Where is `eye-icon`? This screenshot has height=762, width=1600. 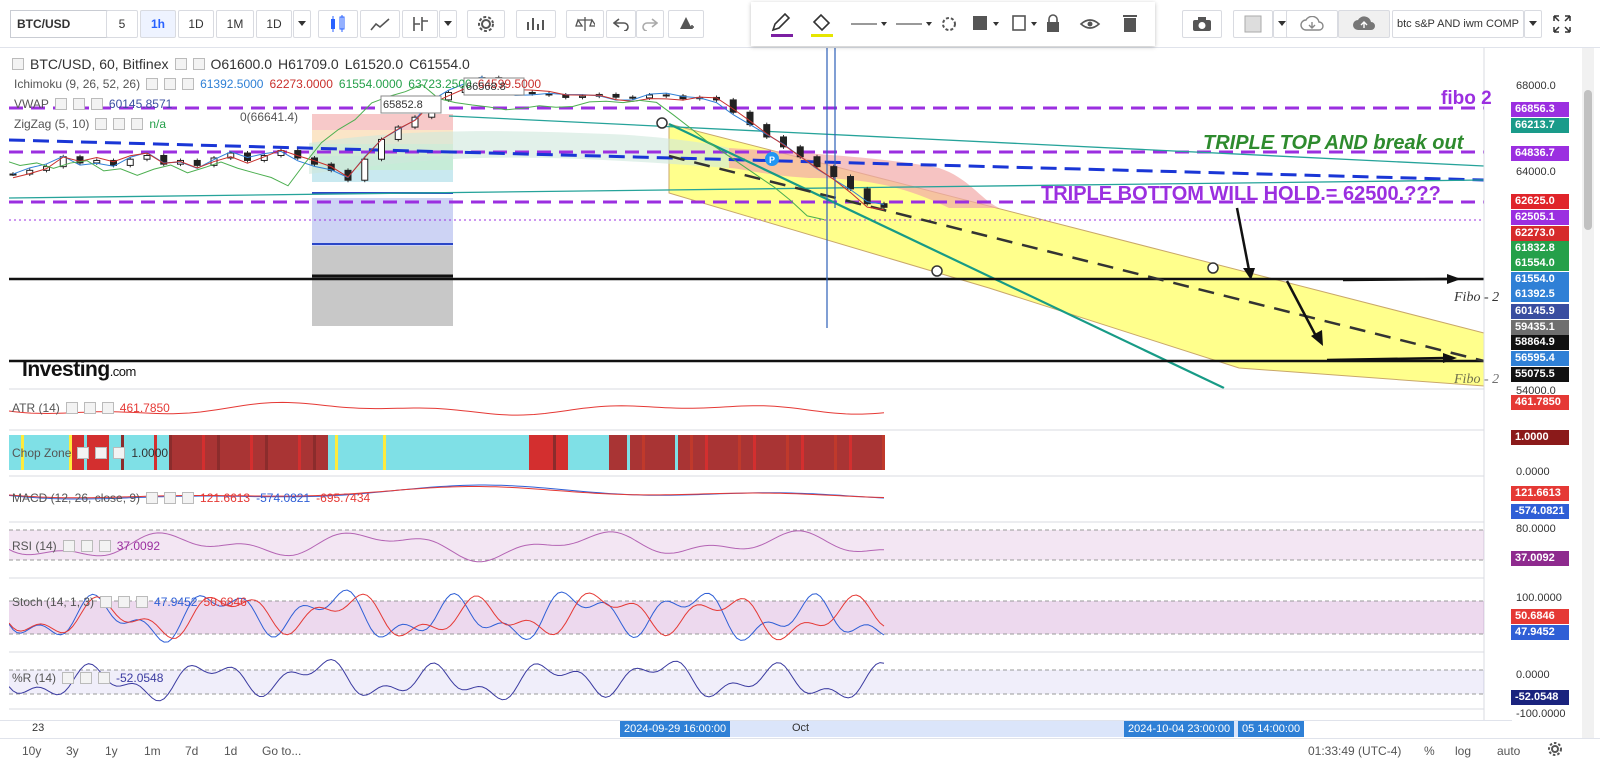
eye-icon is located at coordinates (1090, 24).